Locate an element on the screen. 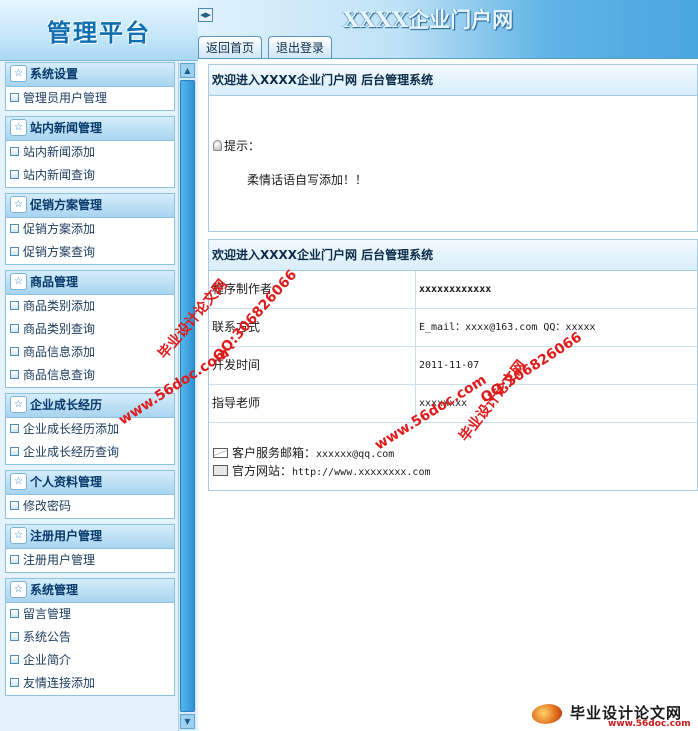 The width and height of the screenshot is (698, 731). sidebar-item: 企业成长经历添加 is located at coordinates (90, 429).